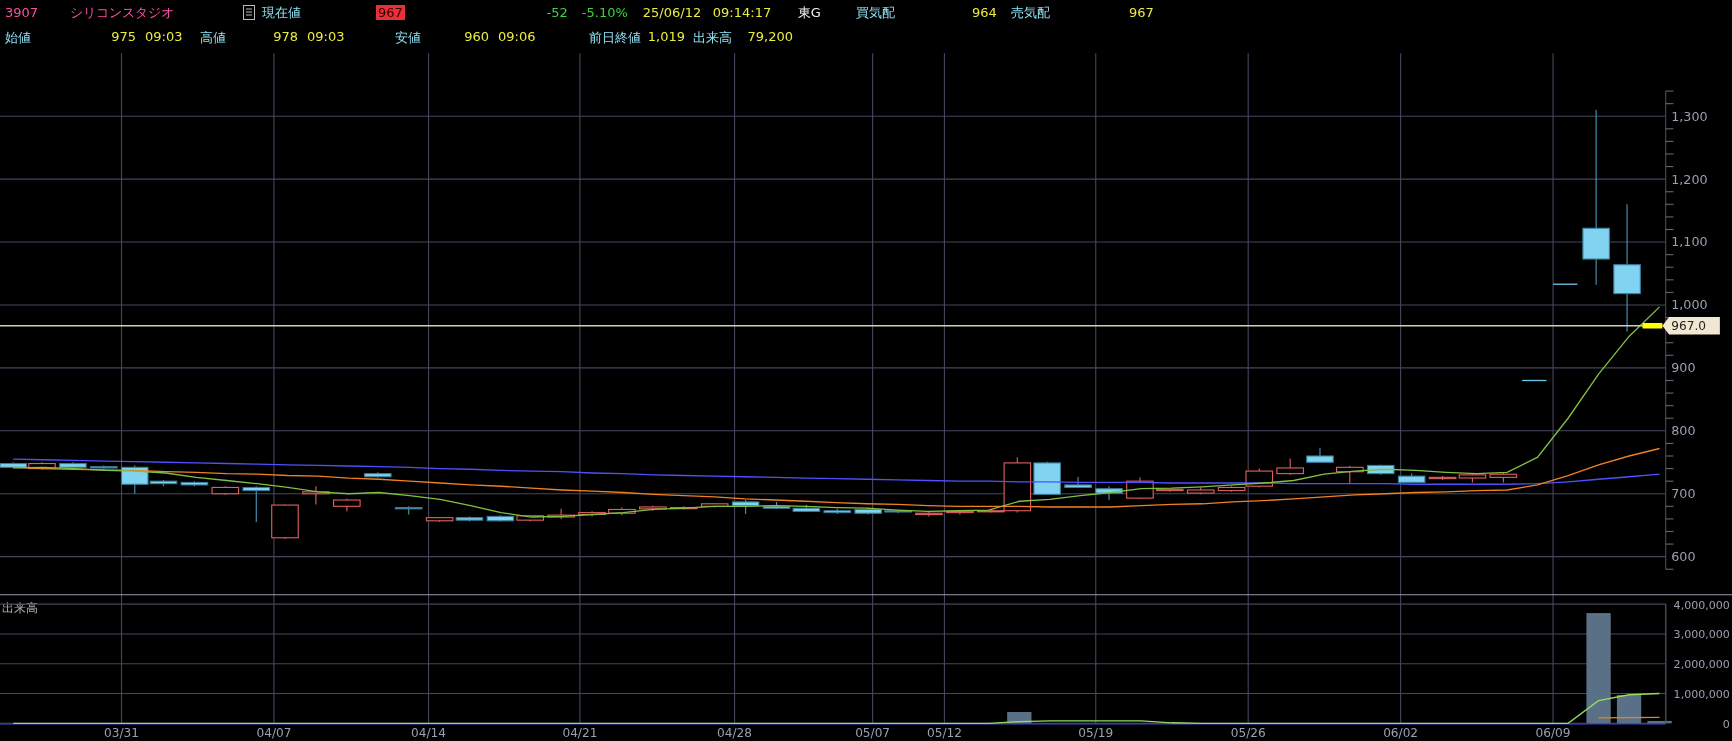  Describe the element at coordinates (1652, 326) in the screenshot. I see `current-price-marker` at that location.